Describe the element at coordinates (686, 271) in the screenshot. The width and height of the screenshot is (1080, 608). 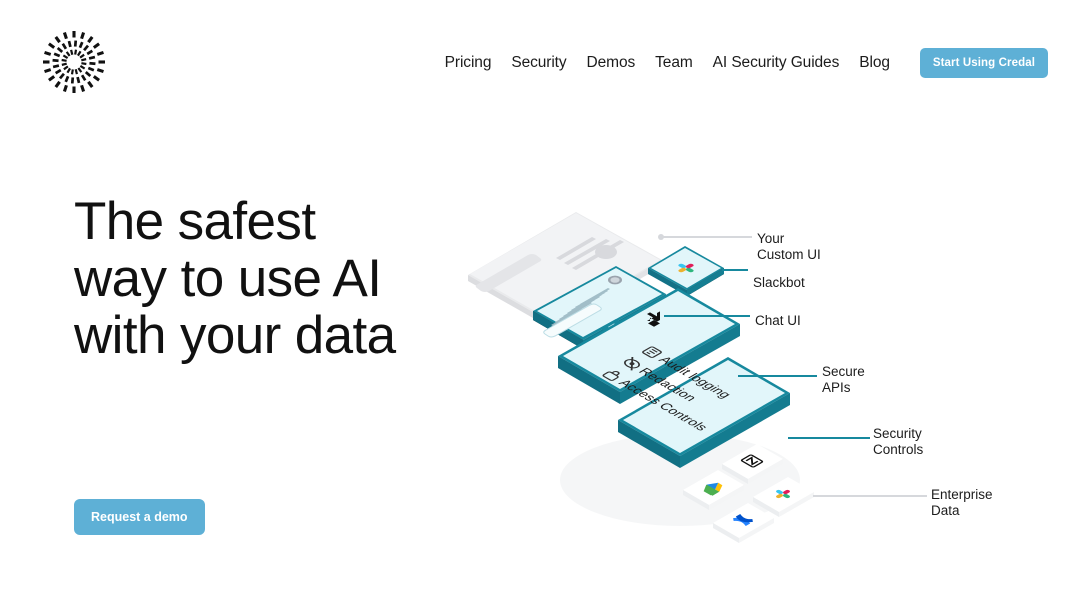
I see `slackbot-card` at that location.